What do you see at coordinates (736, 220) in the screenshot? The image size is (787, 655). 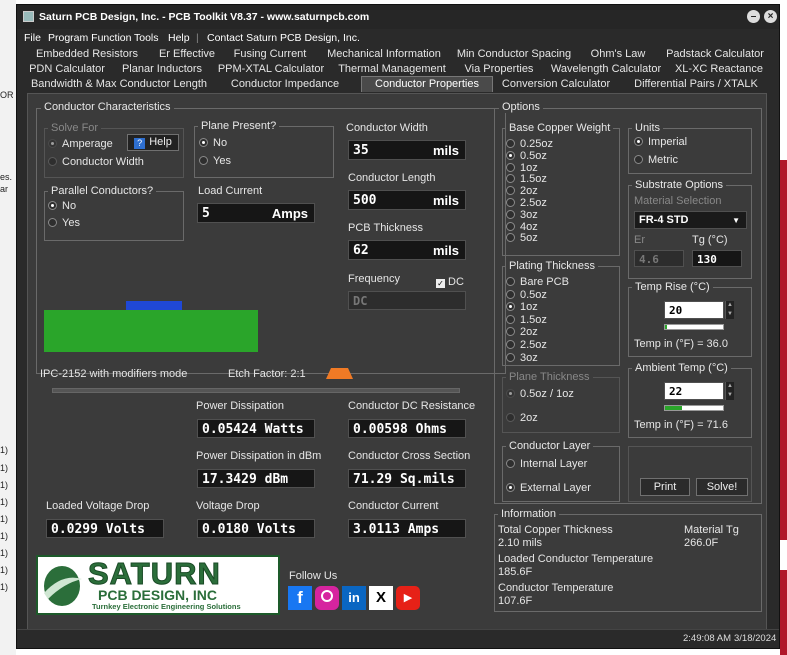 I see `chevron-down-icon: ▼` at bounding box center [736, 220].